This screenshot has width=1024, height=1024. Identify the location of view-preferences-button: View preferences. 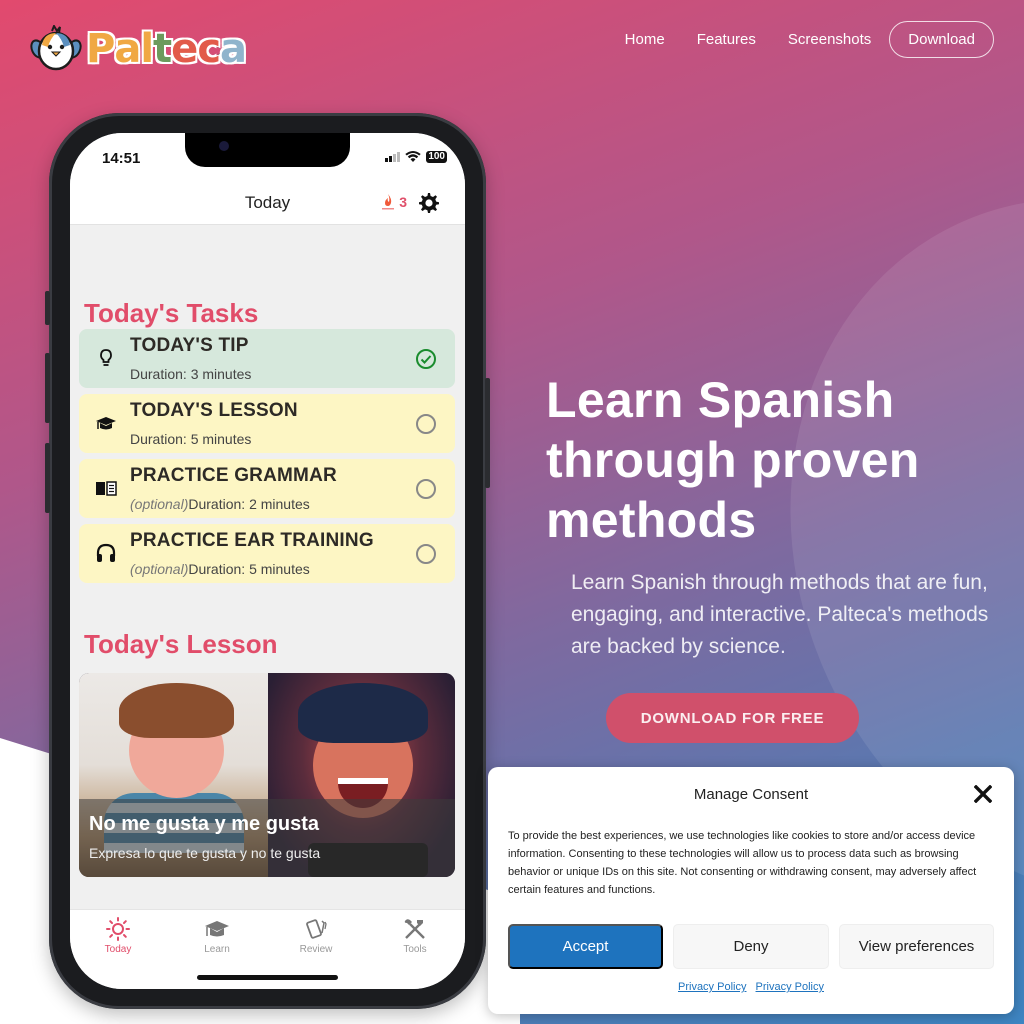
(916, 946).